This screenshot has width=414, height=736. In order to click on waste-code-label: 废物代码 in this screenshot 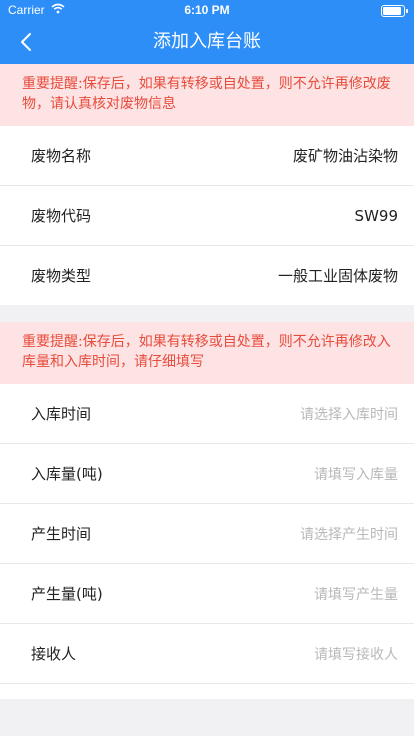, I will do `click(61, 216)`.